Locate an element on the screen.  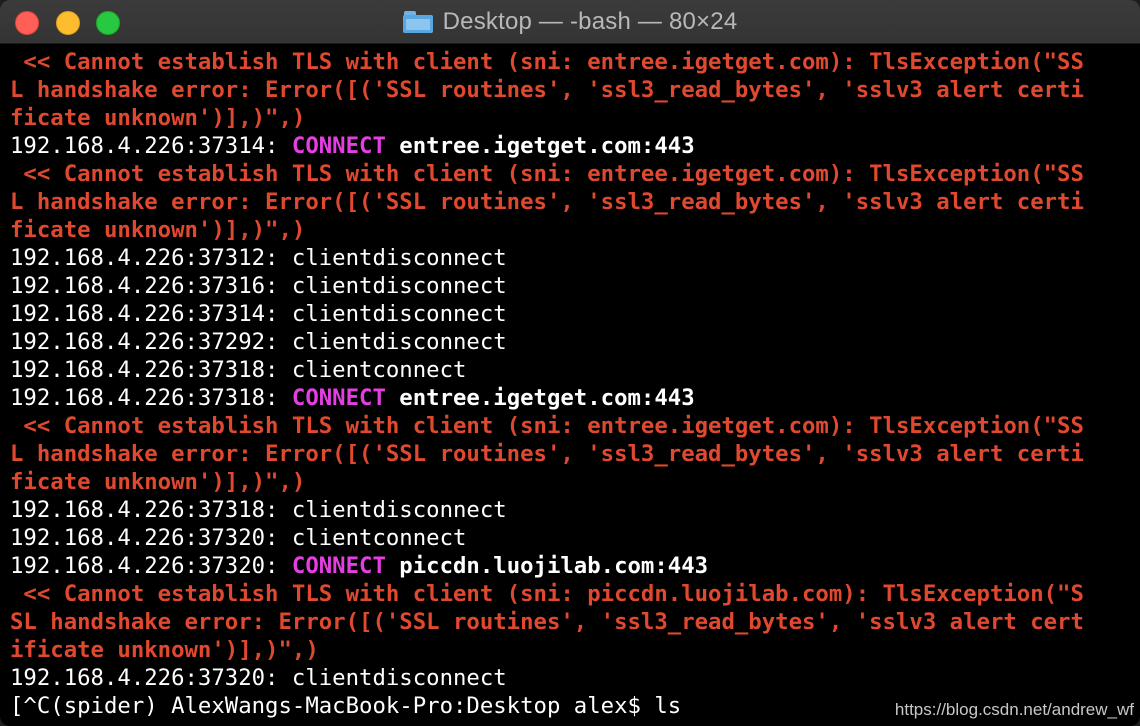
client-address: 192.168.4.226:37318: is located at coordinates (151, 398).